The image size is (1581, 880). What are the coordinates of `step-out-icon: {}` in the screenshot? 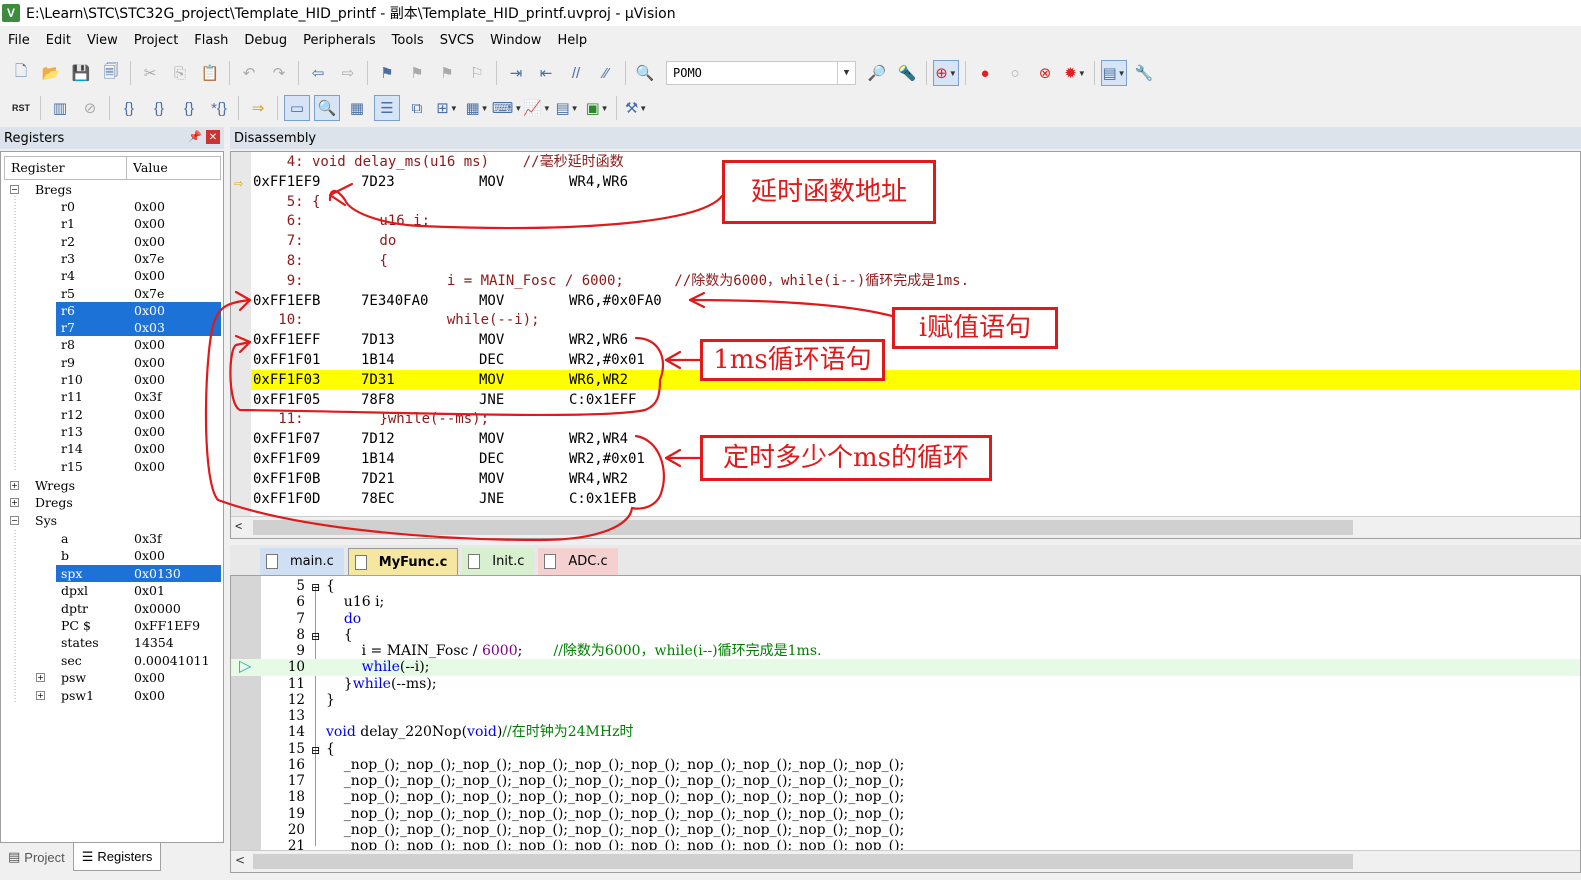 It's located at (189, 108).